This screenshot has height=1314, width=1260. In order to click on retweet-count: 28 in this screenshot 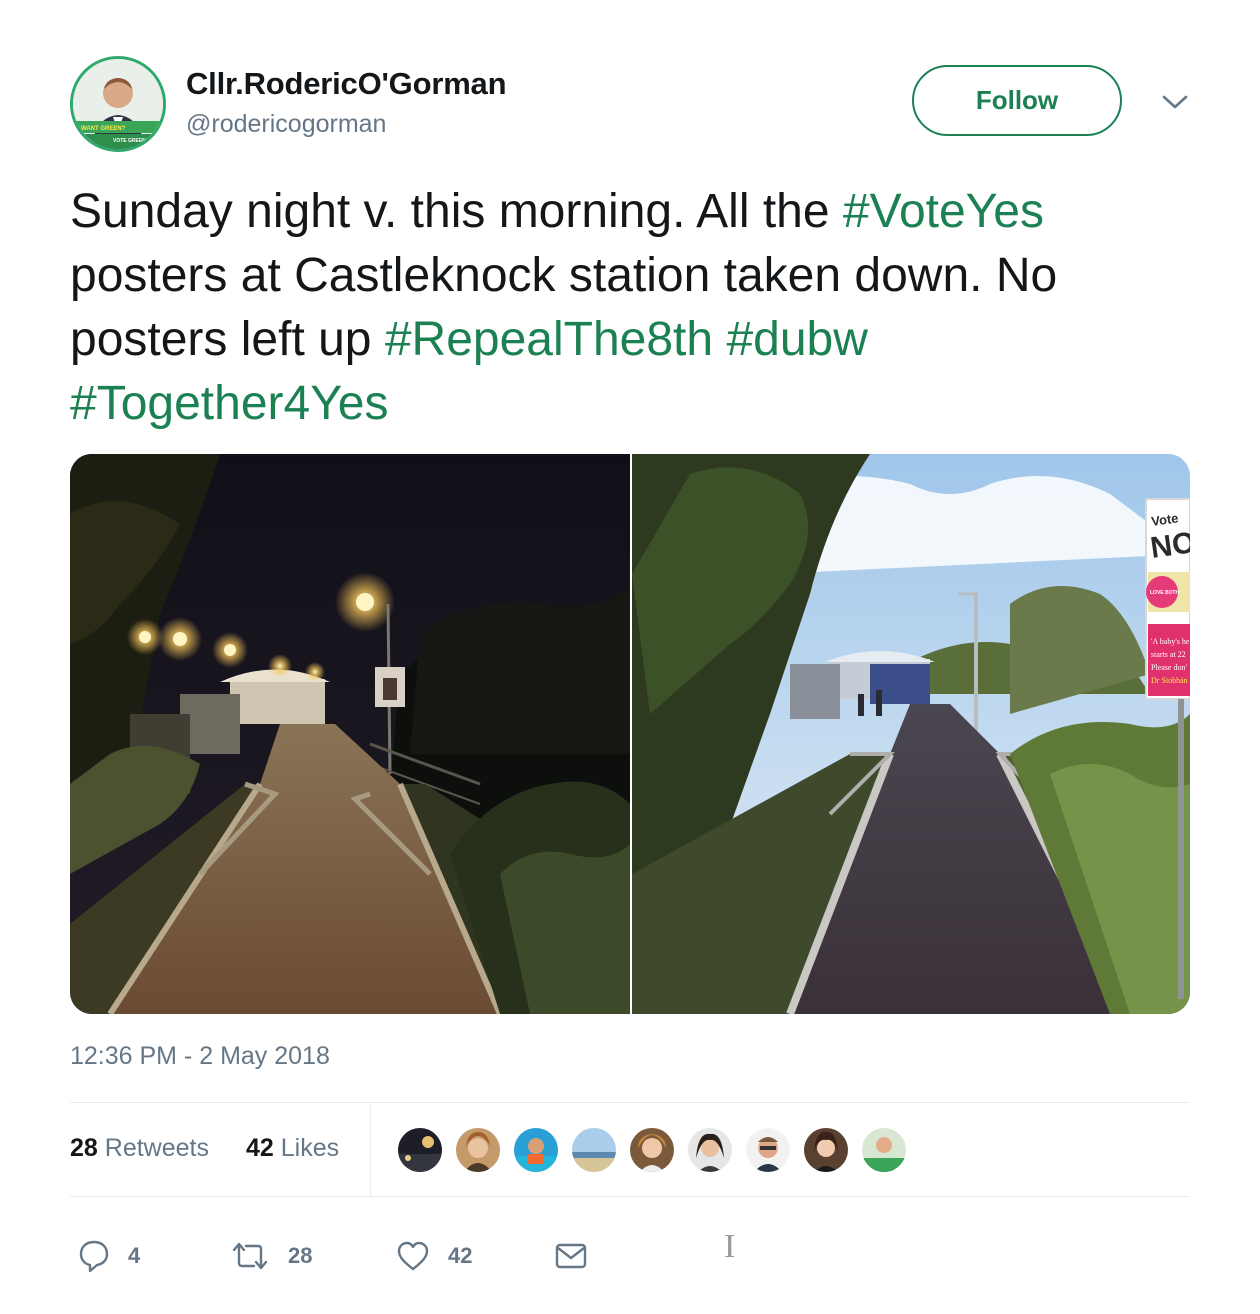, I will do `click(300, 1255)`.